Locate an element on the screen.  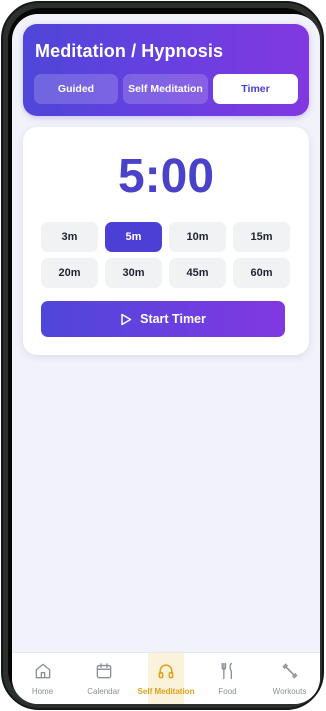
nav-item-calendar: Calendar is located at coordinates (103, 678).